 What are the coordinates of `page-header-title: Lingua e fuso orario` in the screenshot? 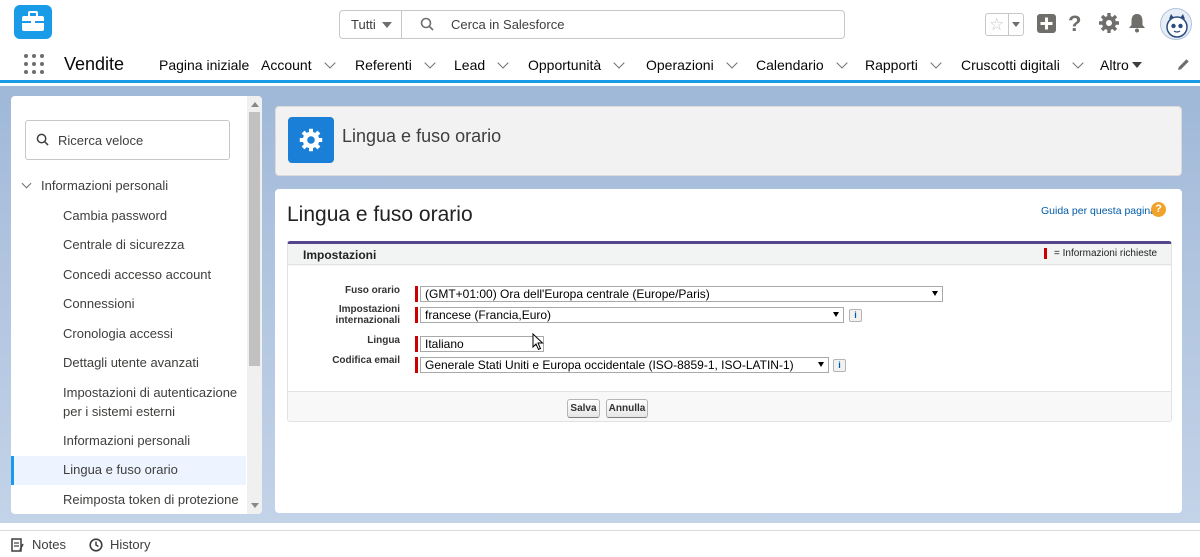 It's located at (422, 136).